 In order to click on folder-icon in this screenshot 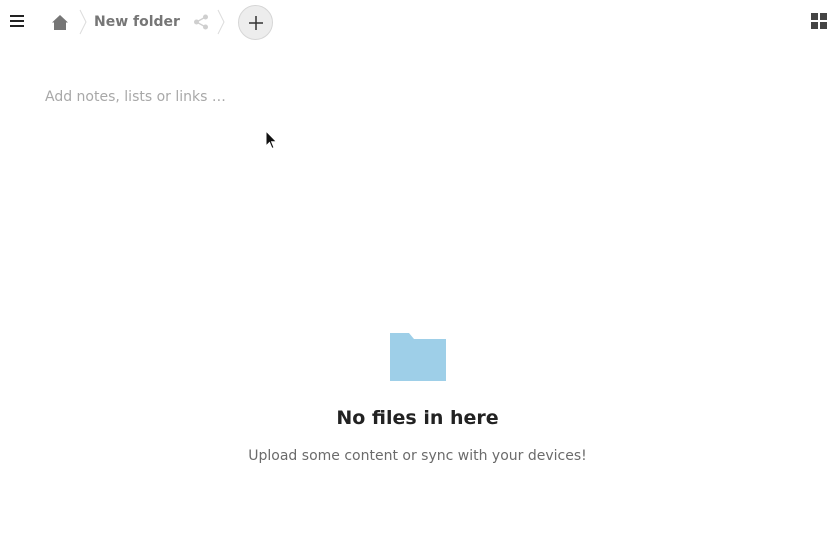, I will do `click(418, 357)`.